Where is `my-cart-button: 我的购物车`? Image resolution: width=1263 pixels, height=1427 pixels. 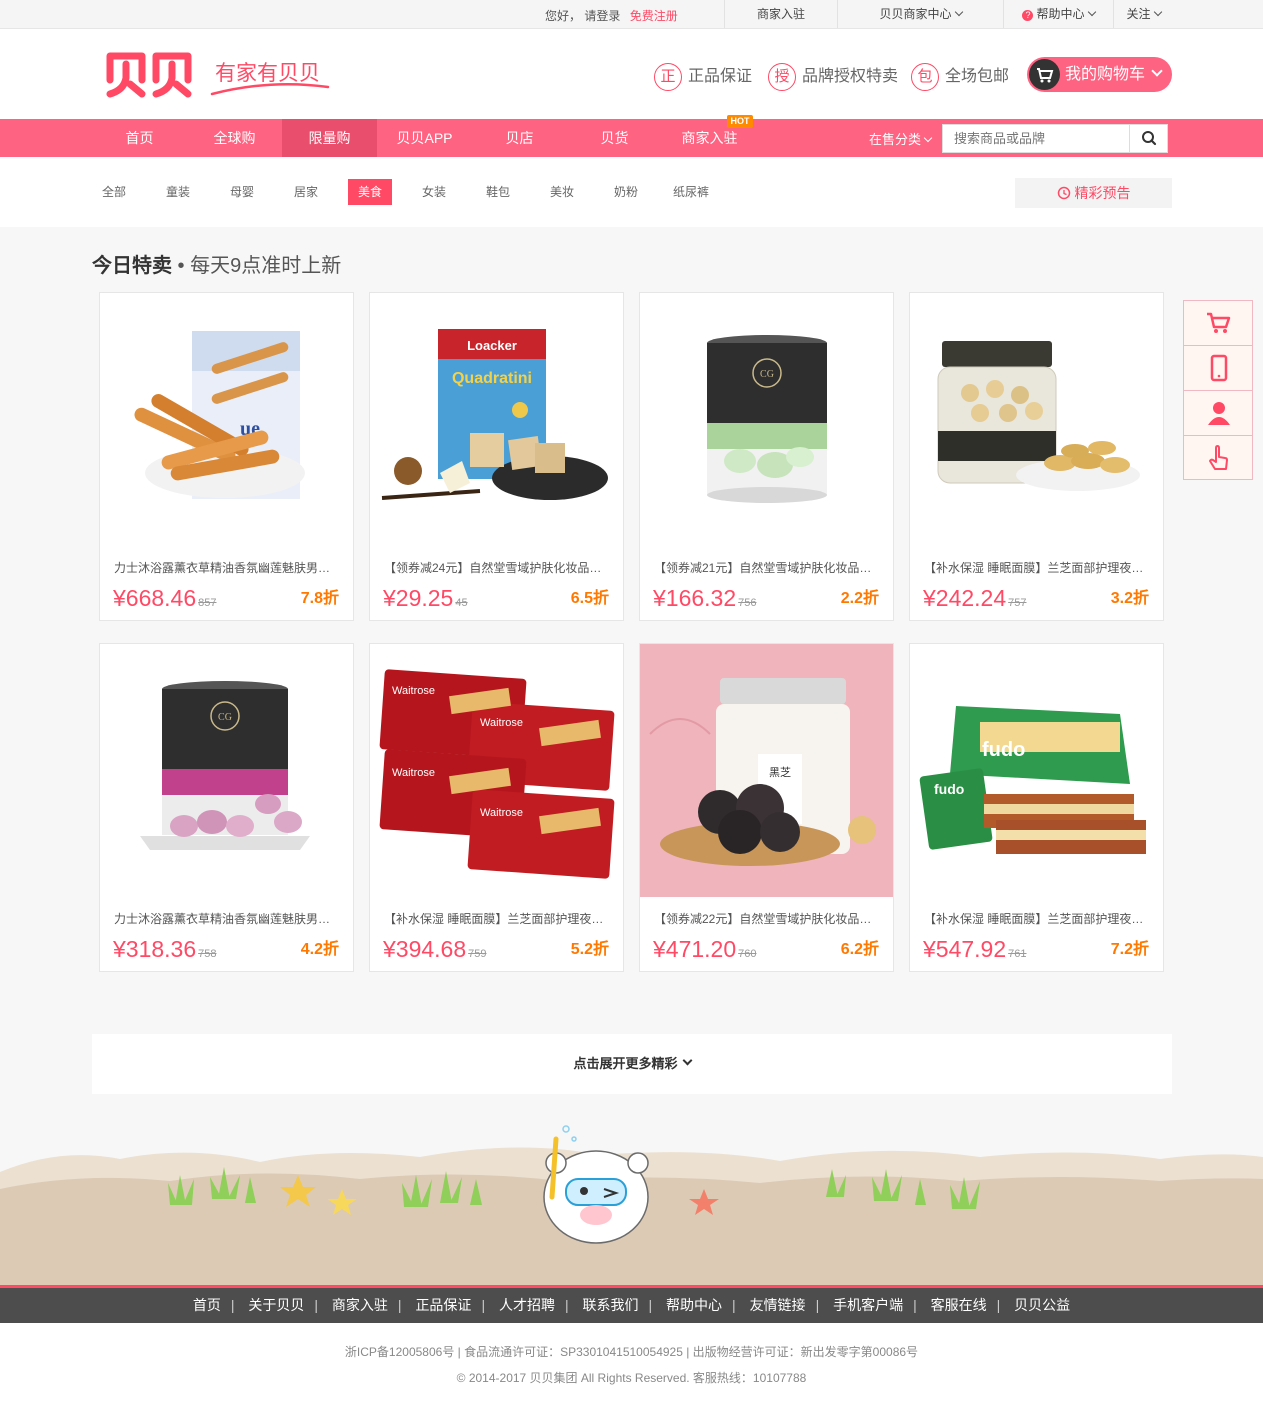
my-cart-button: 我的购物车 is located at coordinates (1099, 74).